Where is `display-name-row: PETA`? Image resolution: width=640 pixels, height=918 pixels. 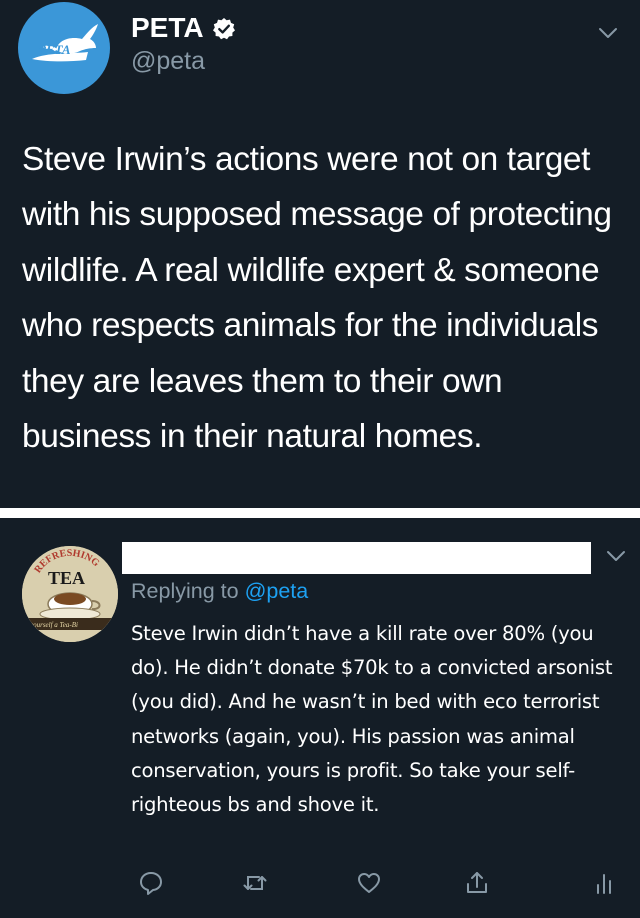
display-name-row: PETA is located at coordinates (183, 28).